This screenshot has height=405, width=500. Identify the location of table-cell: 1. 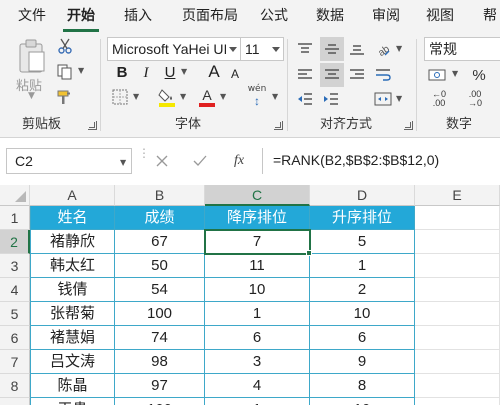
(257, 314).